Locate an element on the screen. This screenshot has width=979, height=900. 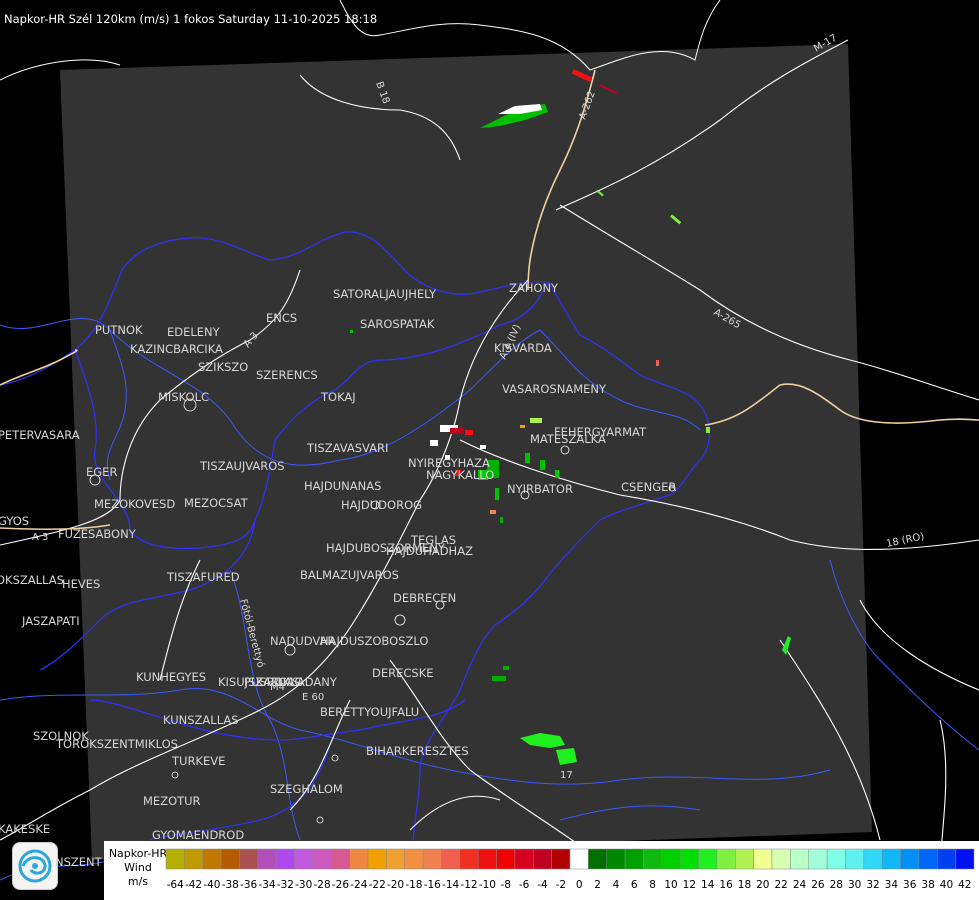
place-label: MATESZALKA is located at coordinates (568, 439).